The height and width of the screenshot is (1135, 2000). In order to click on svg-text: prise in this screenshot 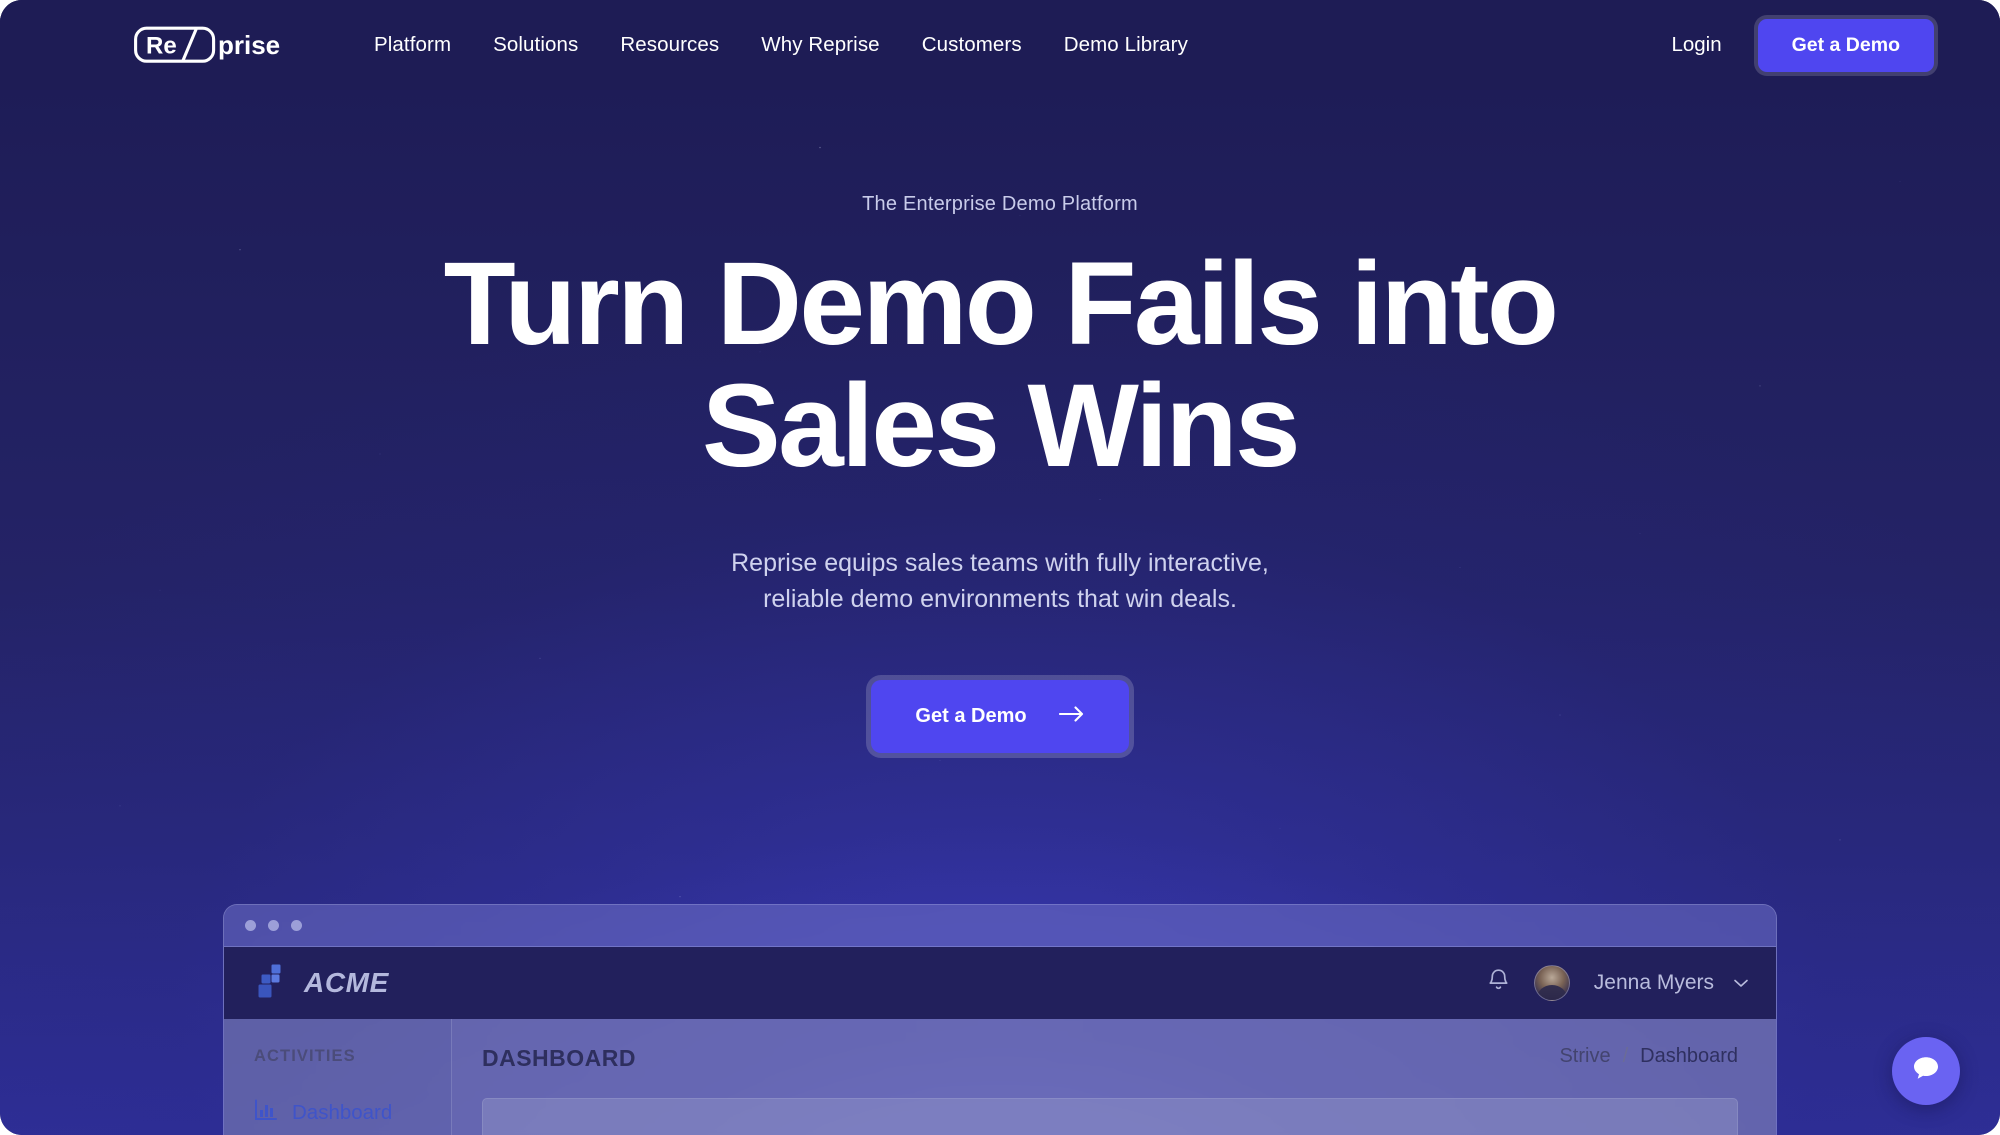, I will do `click(249, 45)`.